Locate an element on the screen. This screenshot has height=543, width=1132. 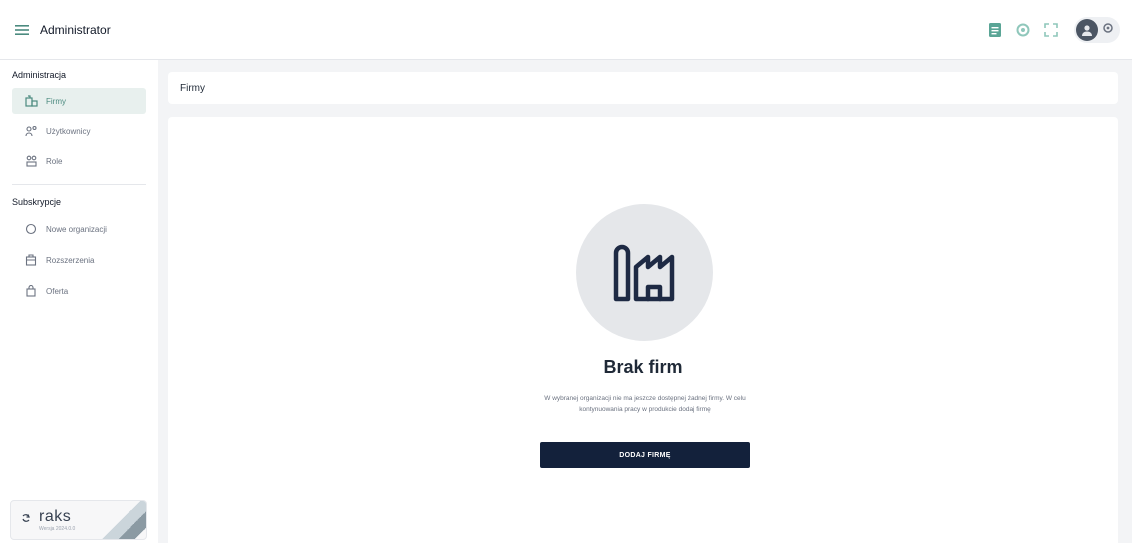
brand-logo: raks Wersja 2024.0.0 is located at coordinates (57, 520).